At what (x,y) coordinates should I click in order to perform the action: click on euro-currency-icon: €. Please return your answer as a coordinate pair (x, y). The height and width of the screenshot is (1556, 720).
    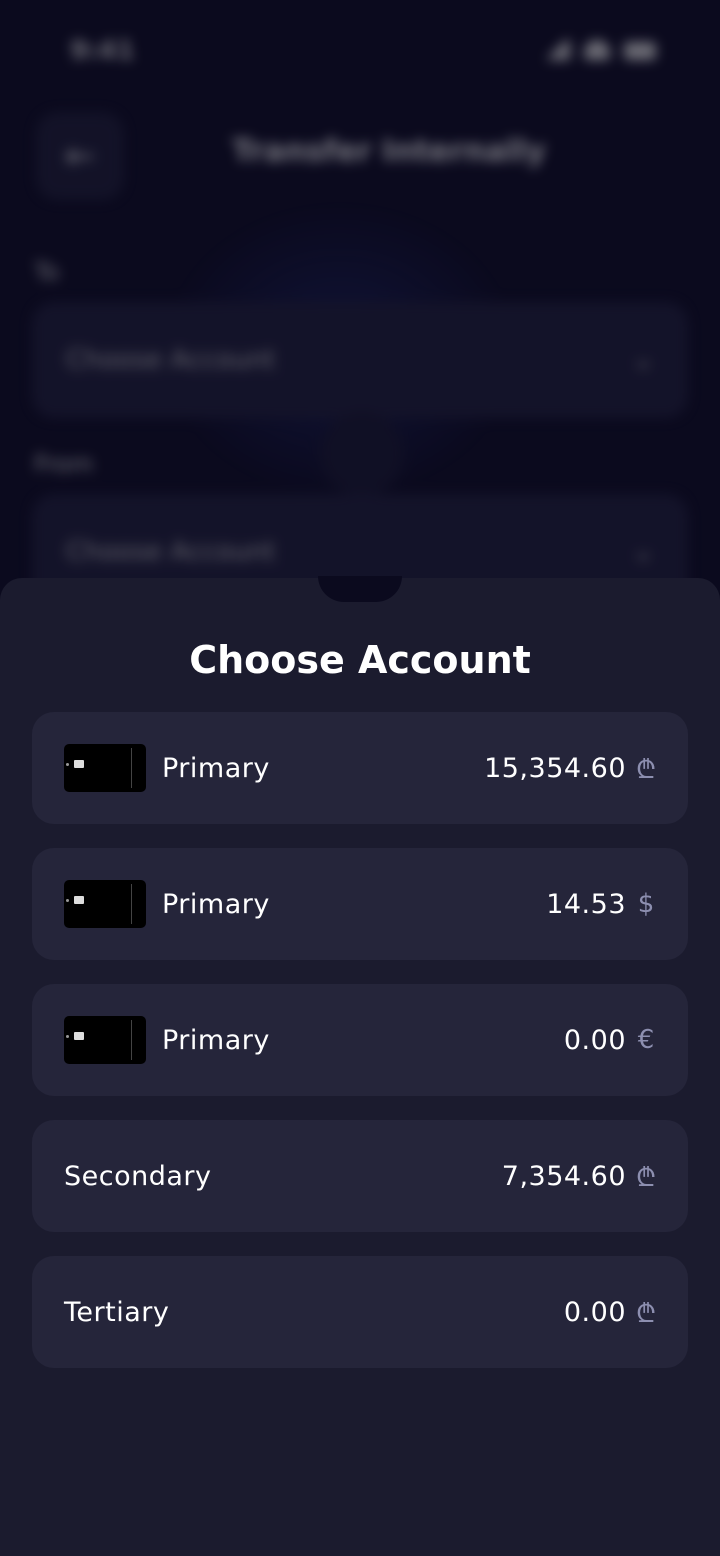
    Looking at the image, I should click on (646, 1040).